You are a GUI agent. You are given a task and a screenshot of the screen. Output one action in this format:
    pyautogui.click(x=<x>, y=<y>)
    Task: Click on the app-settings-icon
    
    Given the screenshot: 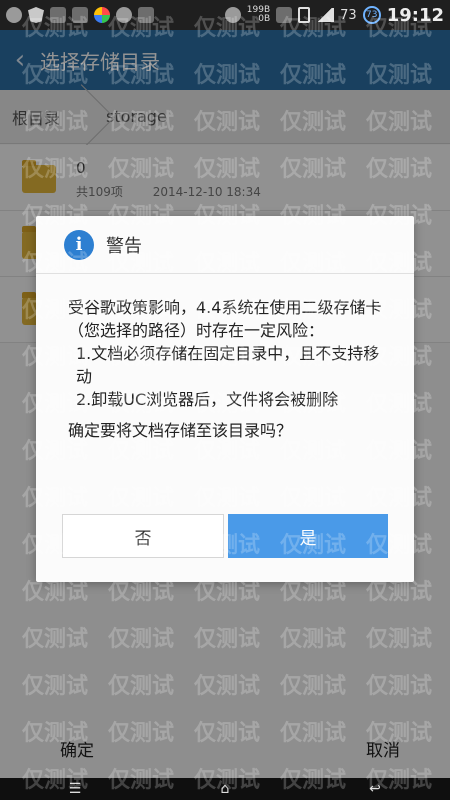 What is the action you would take?
    pyautogui.click(x=124, y=15)
    